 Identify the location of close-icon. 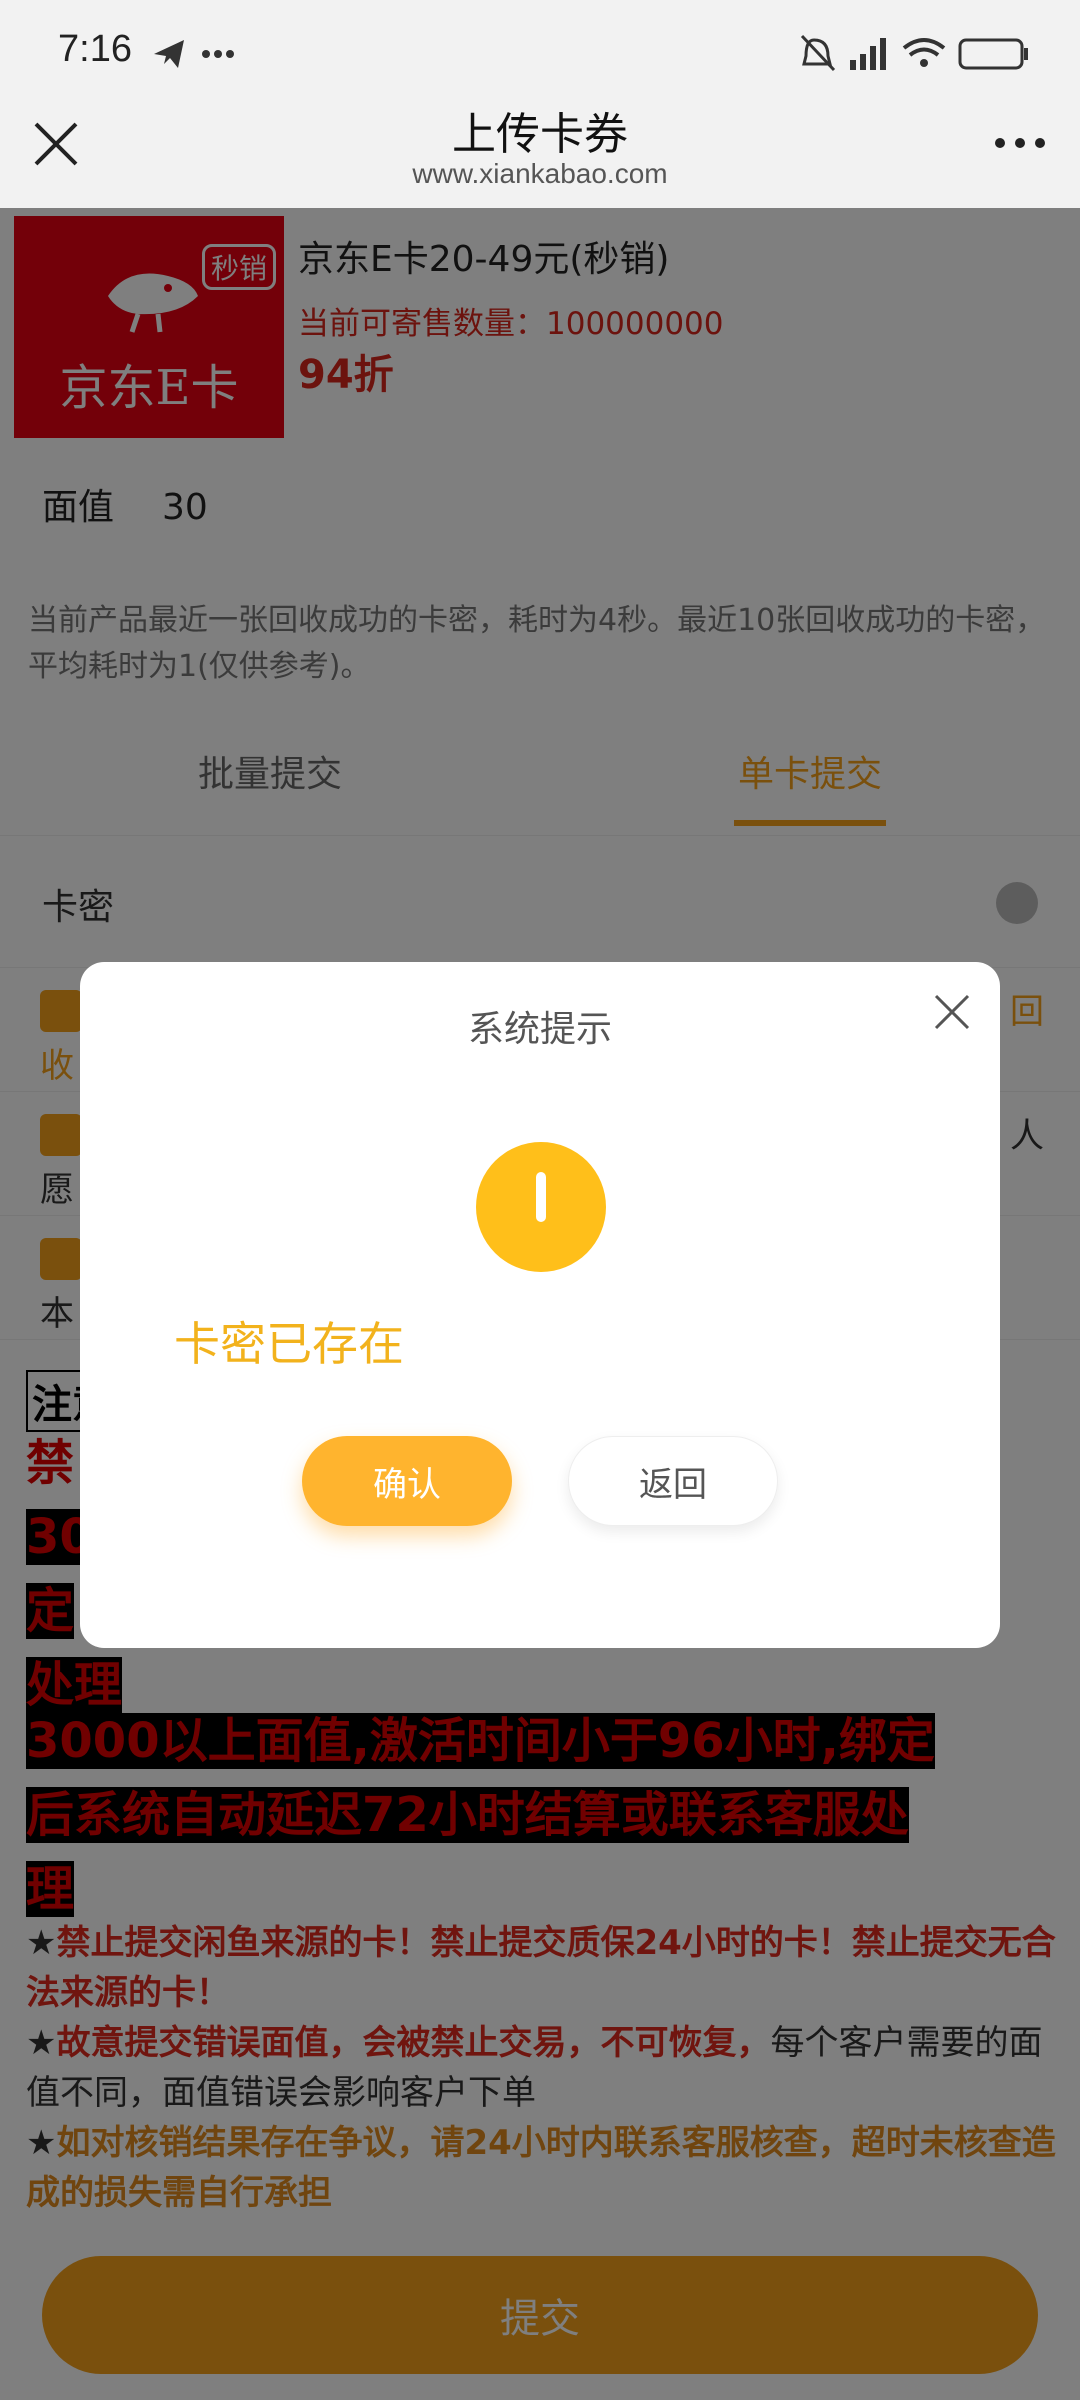
(952, 1012).